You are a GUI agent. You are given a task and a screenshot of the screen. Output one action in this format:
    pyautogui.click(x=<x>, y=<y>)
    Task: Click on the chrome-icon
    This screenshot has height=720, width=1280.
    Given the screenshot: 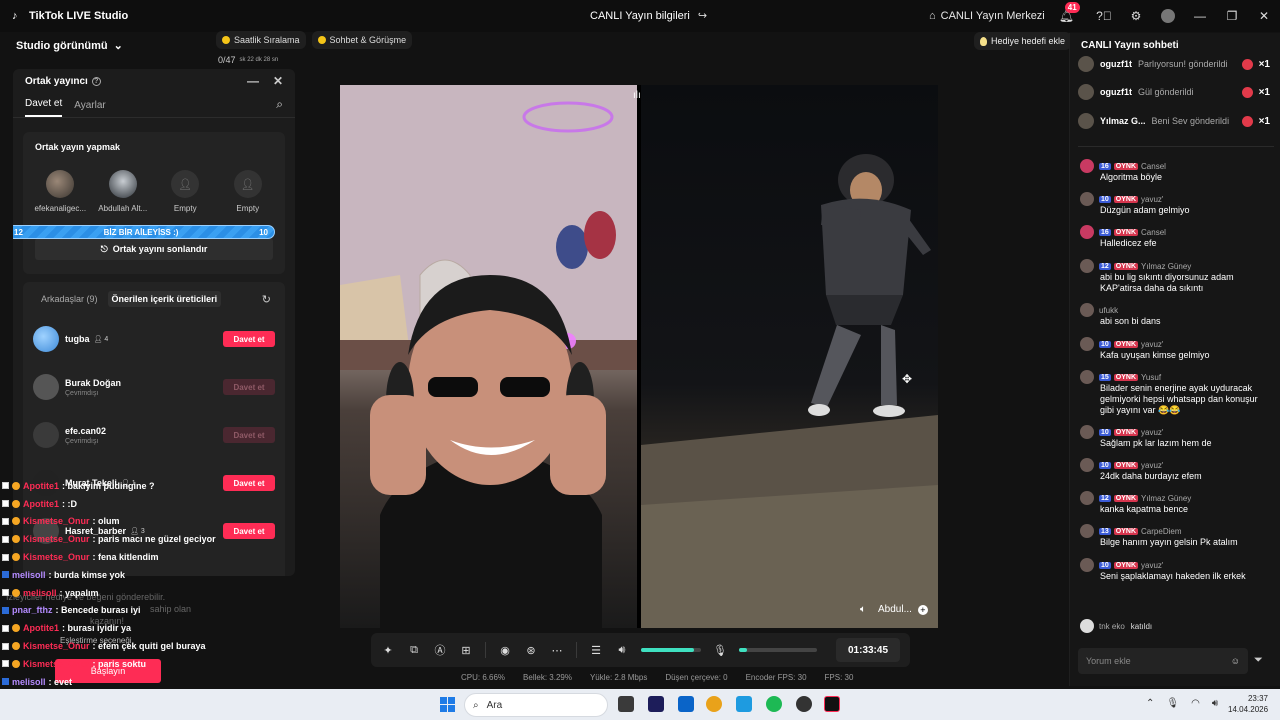 What is the action you would take?
    pyautogui.click(x=714, y=704)
    